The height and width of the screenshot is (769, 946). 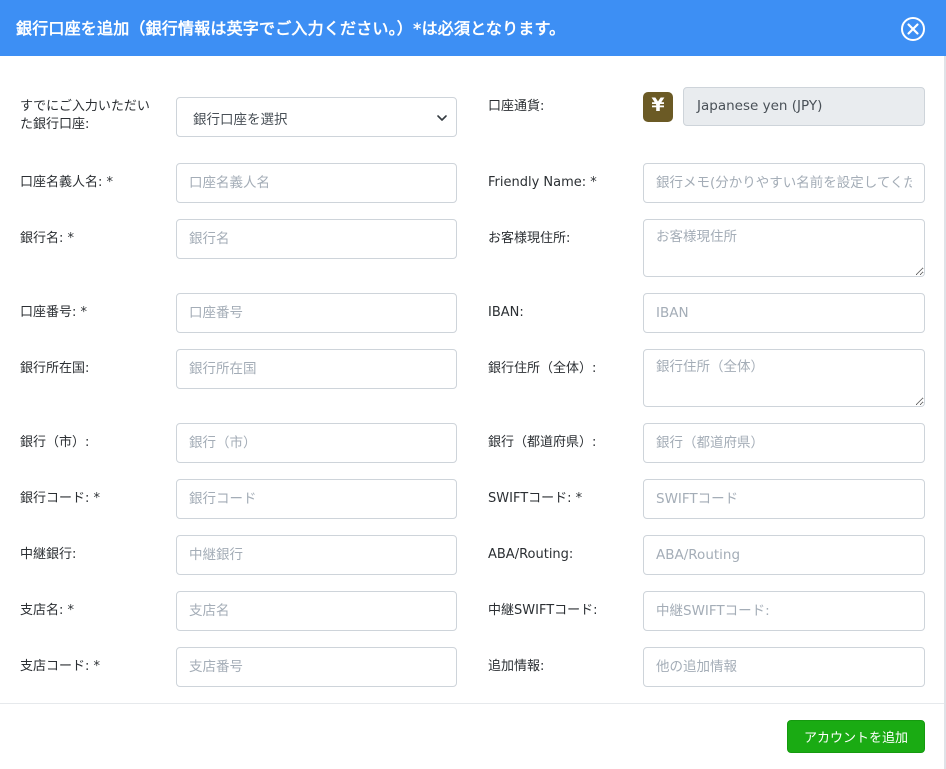 I want to click on yen-icon: ¥, so click(x=658, y=107).